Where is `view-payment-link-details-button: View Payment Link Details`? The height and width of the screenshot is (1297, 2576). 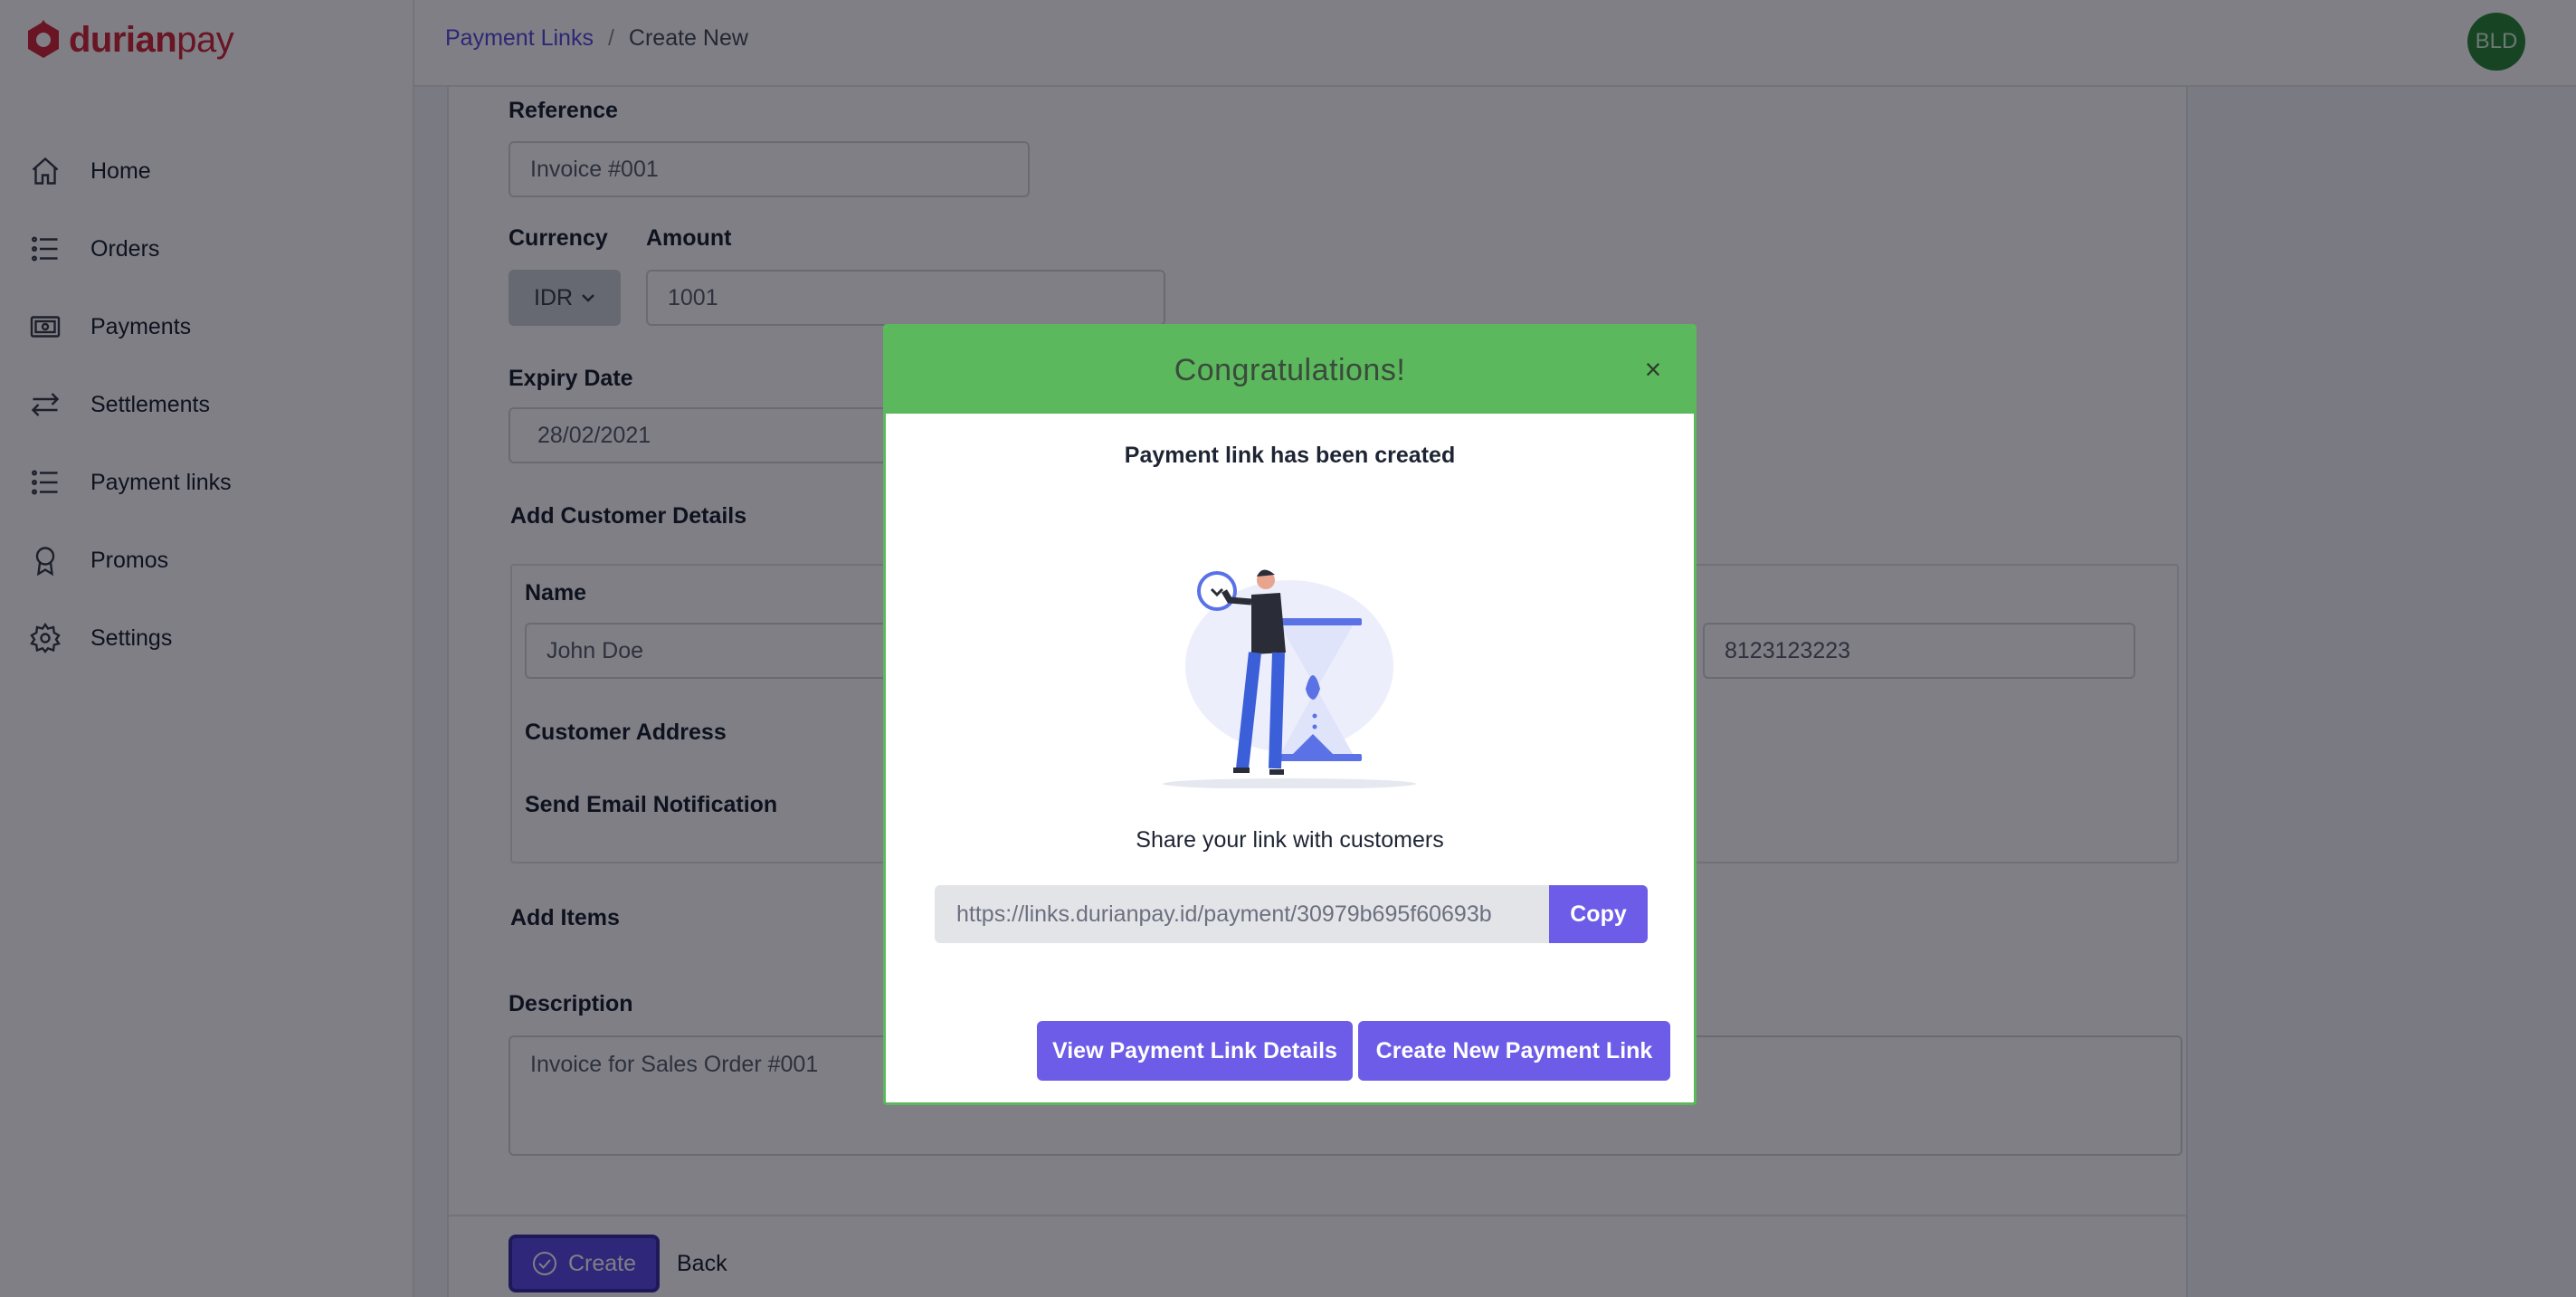
view-payment-link-details-button: View Payment Link Details is located at coordinates (1195, 1051).